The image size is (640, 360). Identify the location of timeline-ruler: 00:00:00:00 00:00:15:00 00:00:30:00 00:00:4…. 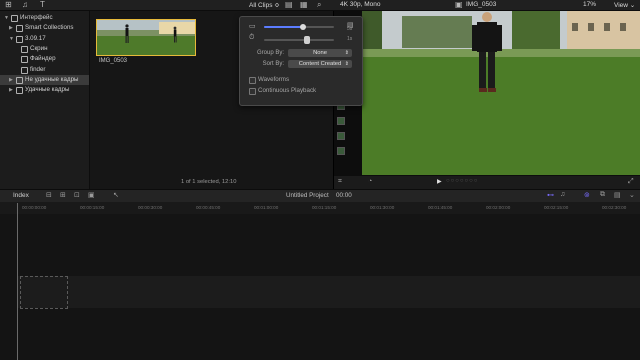
(320, 208).